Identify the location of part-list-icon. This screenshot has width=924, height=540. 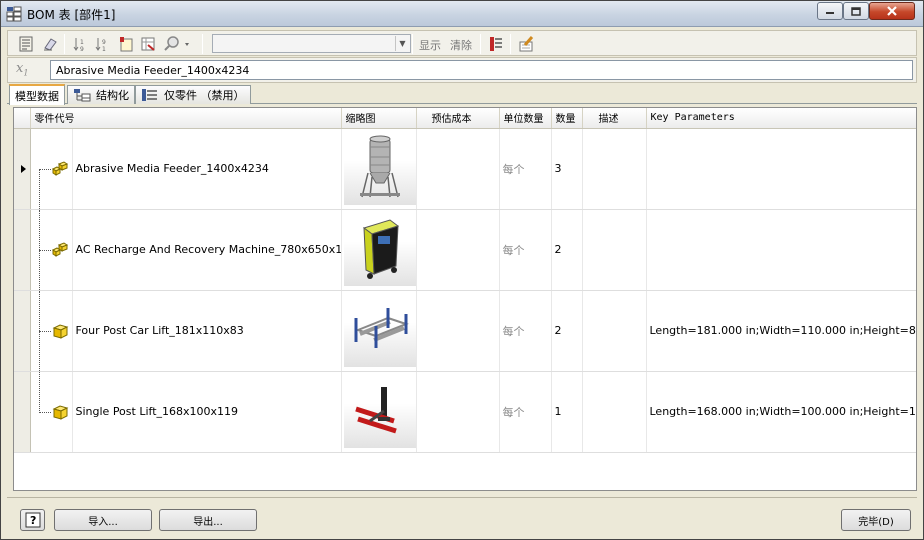
(496, 44).